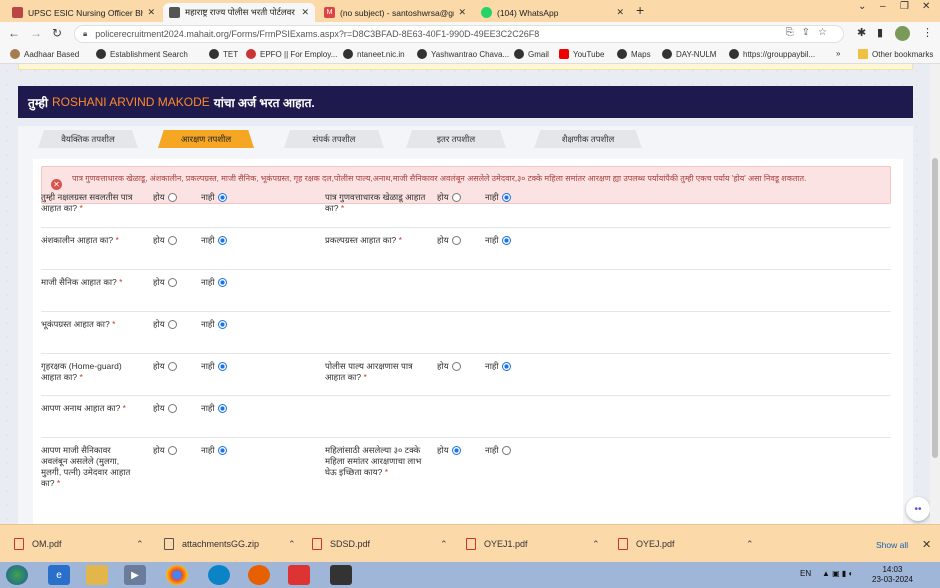 Image resolution: width=940 pixels, height=588 pixels. I want to click on extensions-icon: ✱, so click(861, 32).